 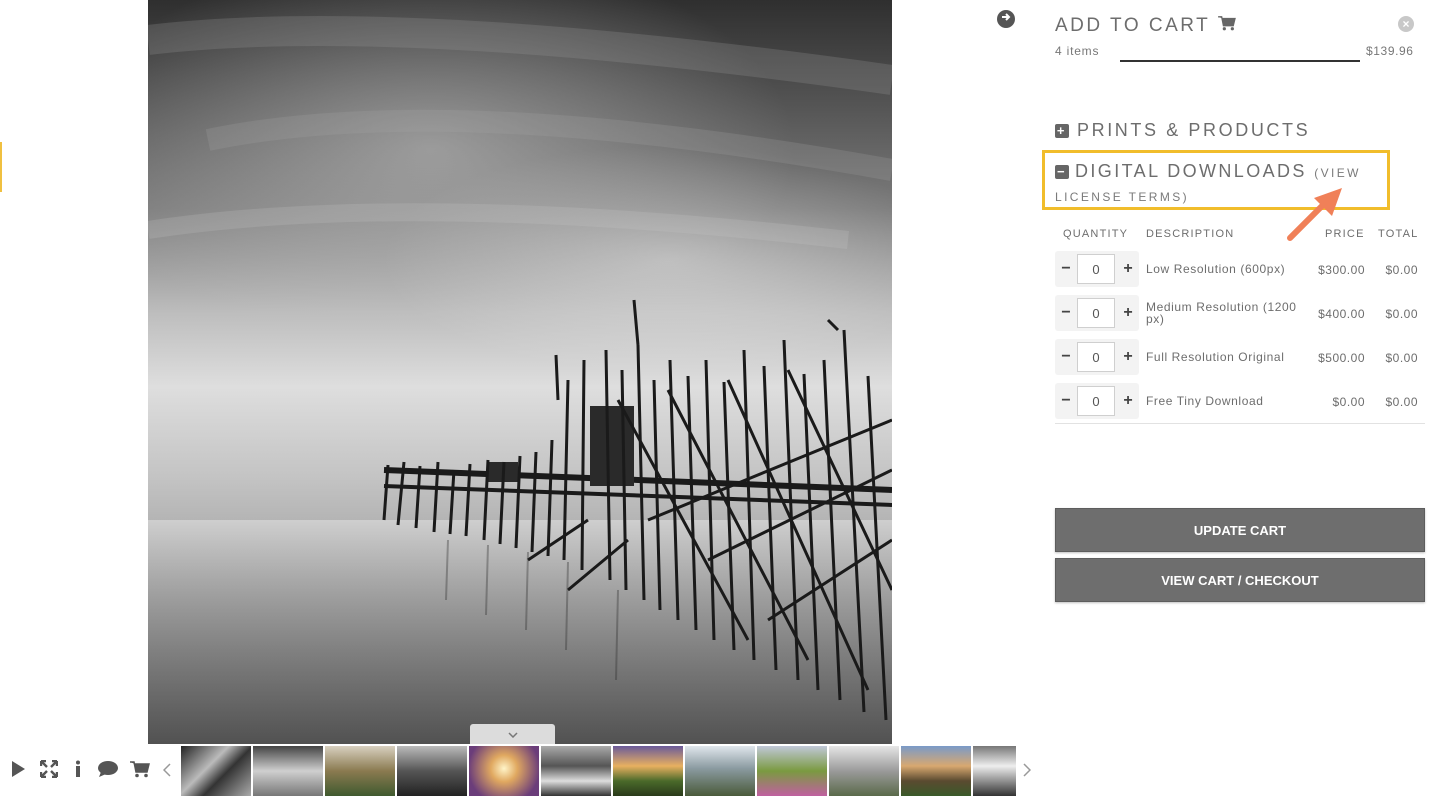 What do you see at coordinates (1221, 313) in the screenshot?
I see `row-description: Medium Resolution (1200px)` at bounding box center [1221, 313].